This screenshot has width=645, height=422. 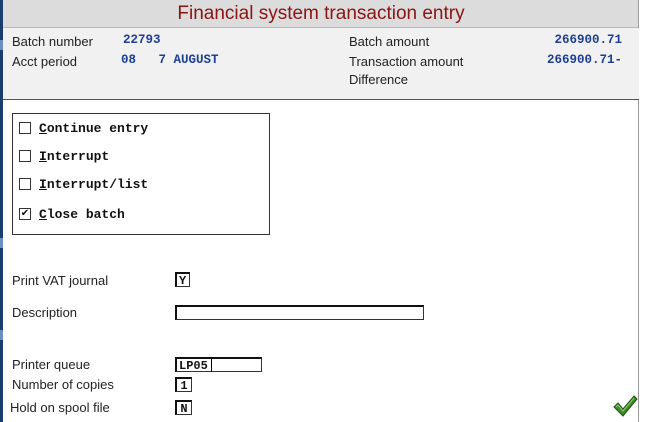 I want to click on option-continue-entry: Continue entry, so click(x=83, y=128).